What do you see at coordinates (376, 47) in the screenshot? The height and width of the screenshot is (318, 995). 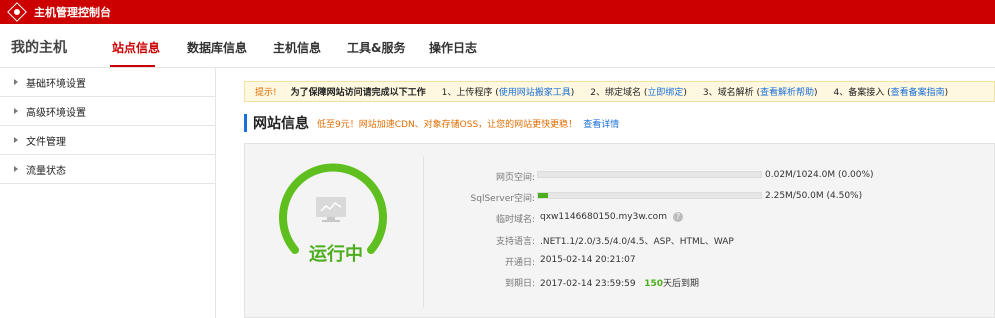 I see `tab-tools-services: 工具&服务` at bounding box center [376, 47].